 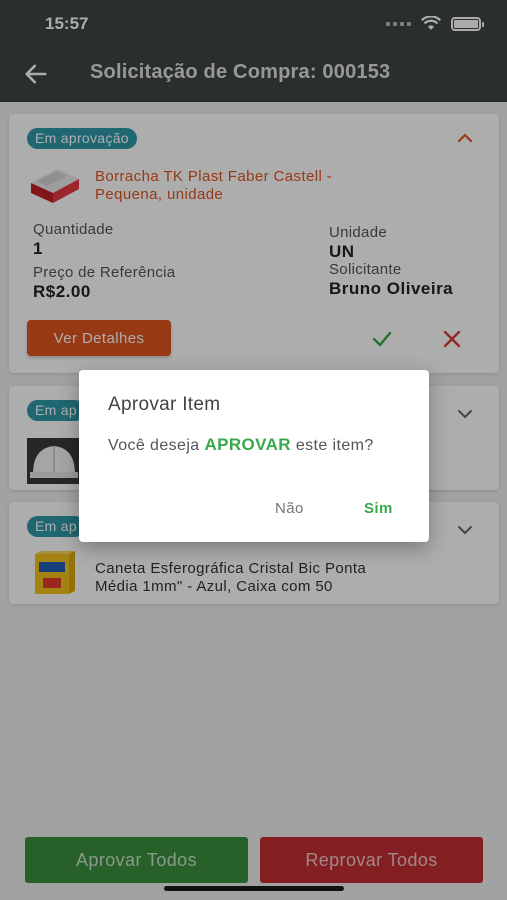 I want to click on dialog-yes-button: Sim, so click(x=378, y=508).